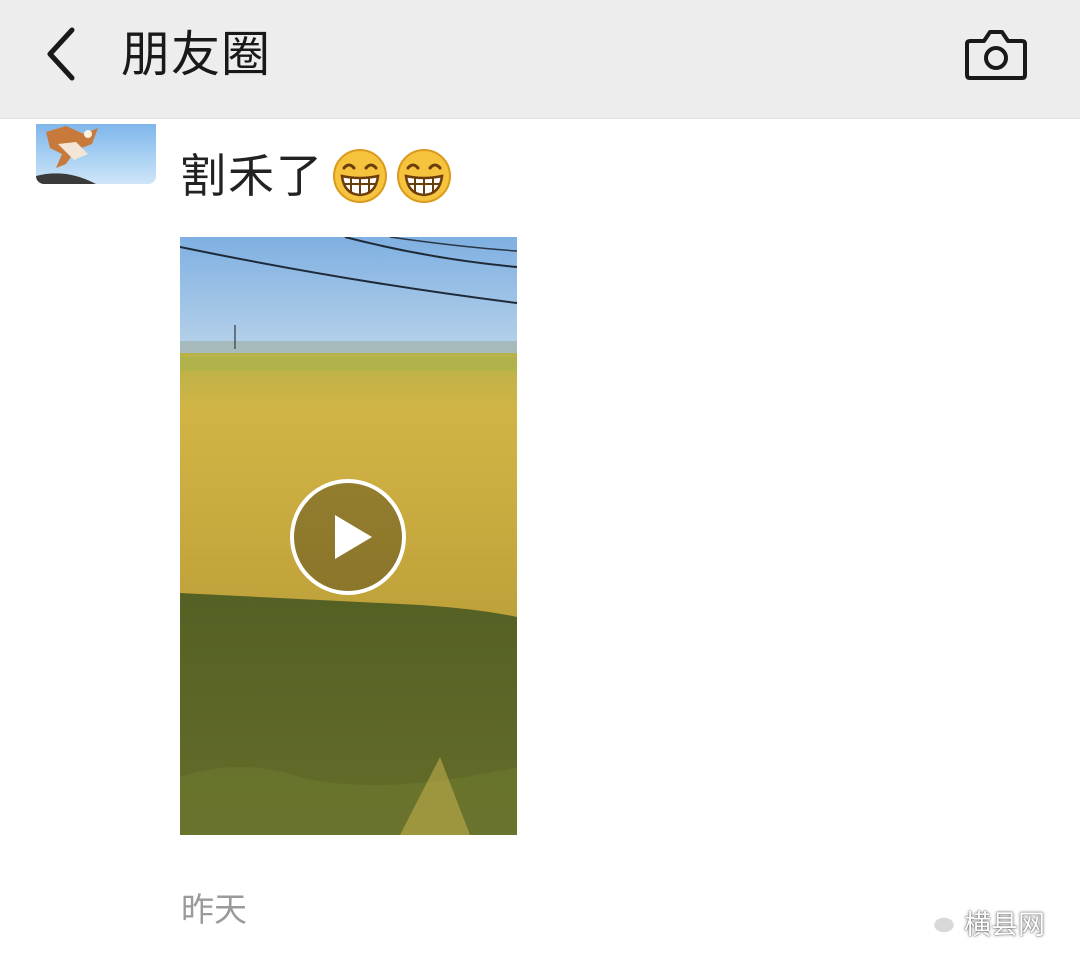 This screenshot has width=1080, height=968. I want to click on top-navigation-bar: 朋友圈, so click(540, 59).